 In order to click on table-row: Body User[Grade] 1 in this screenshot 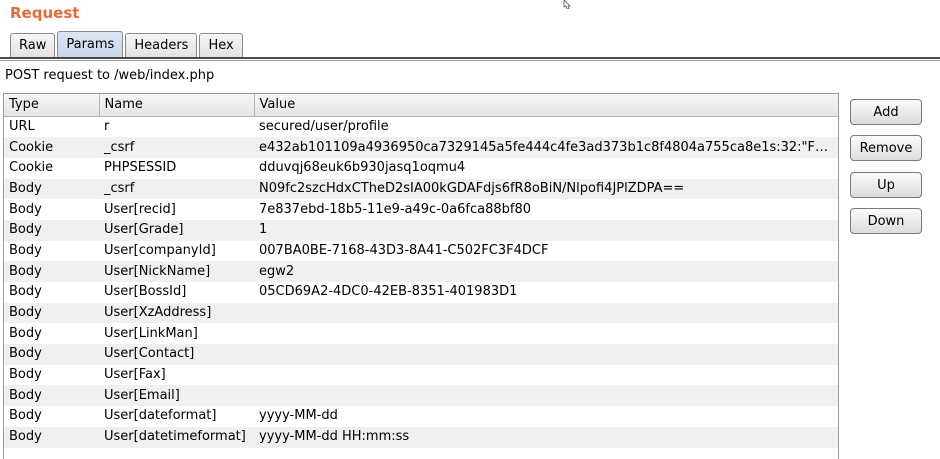, I will do `click(421, 230)`.